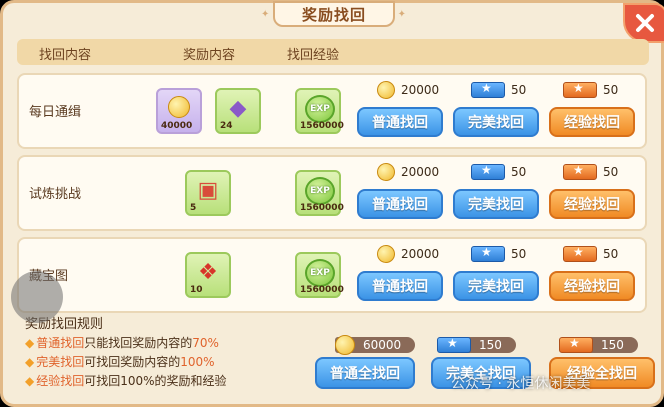  I want to click on rule-text: 可找回奖励内容的, so click(132, 362).